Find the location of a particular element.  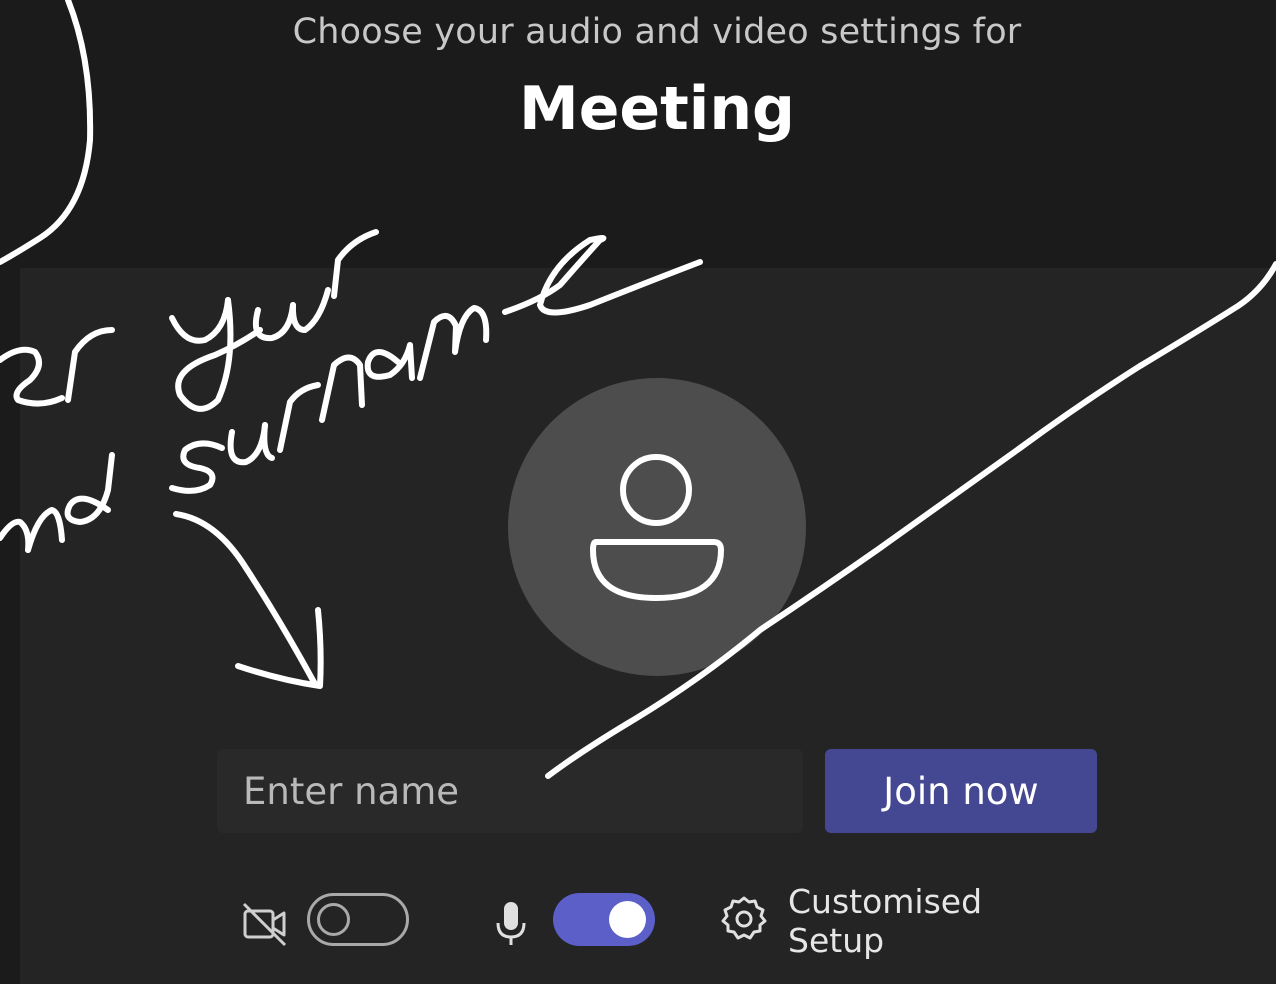

camera-toggle-knob is located at coordinates (333, 919).